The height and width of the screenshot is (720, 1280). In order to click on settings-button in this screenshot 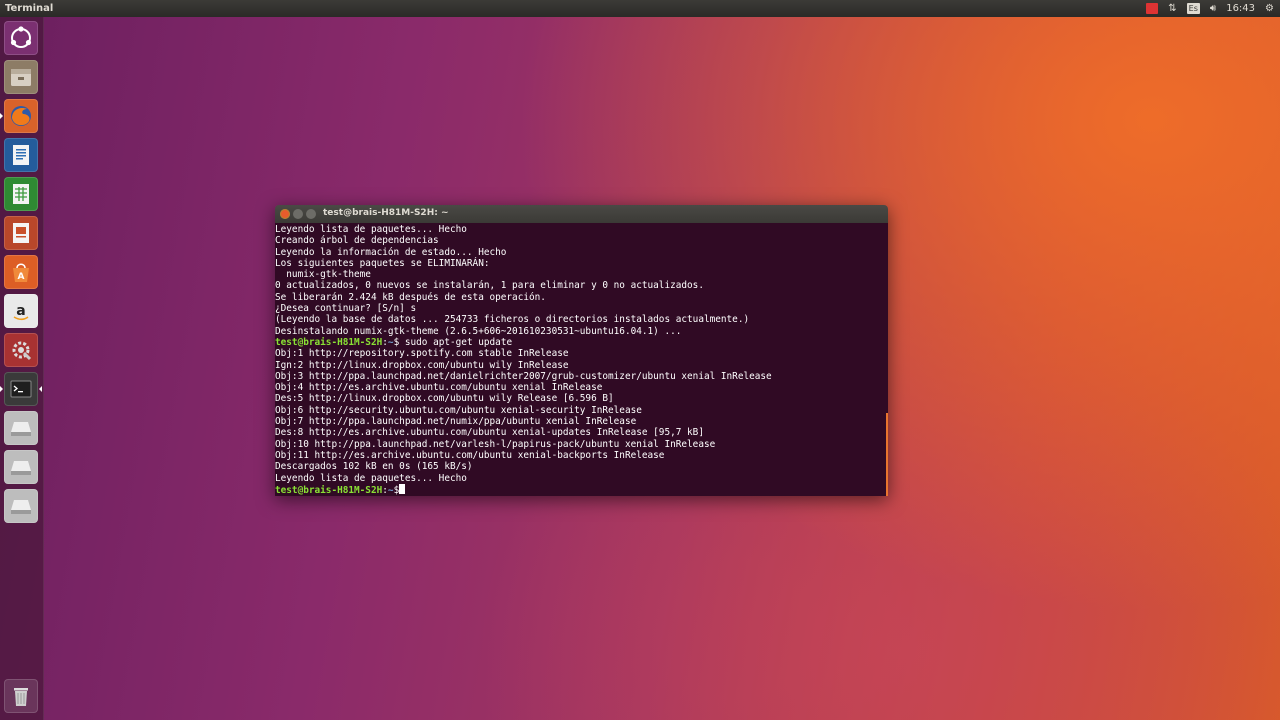, I will do `click(21, 350)`.